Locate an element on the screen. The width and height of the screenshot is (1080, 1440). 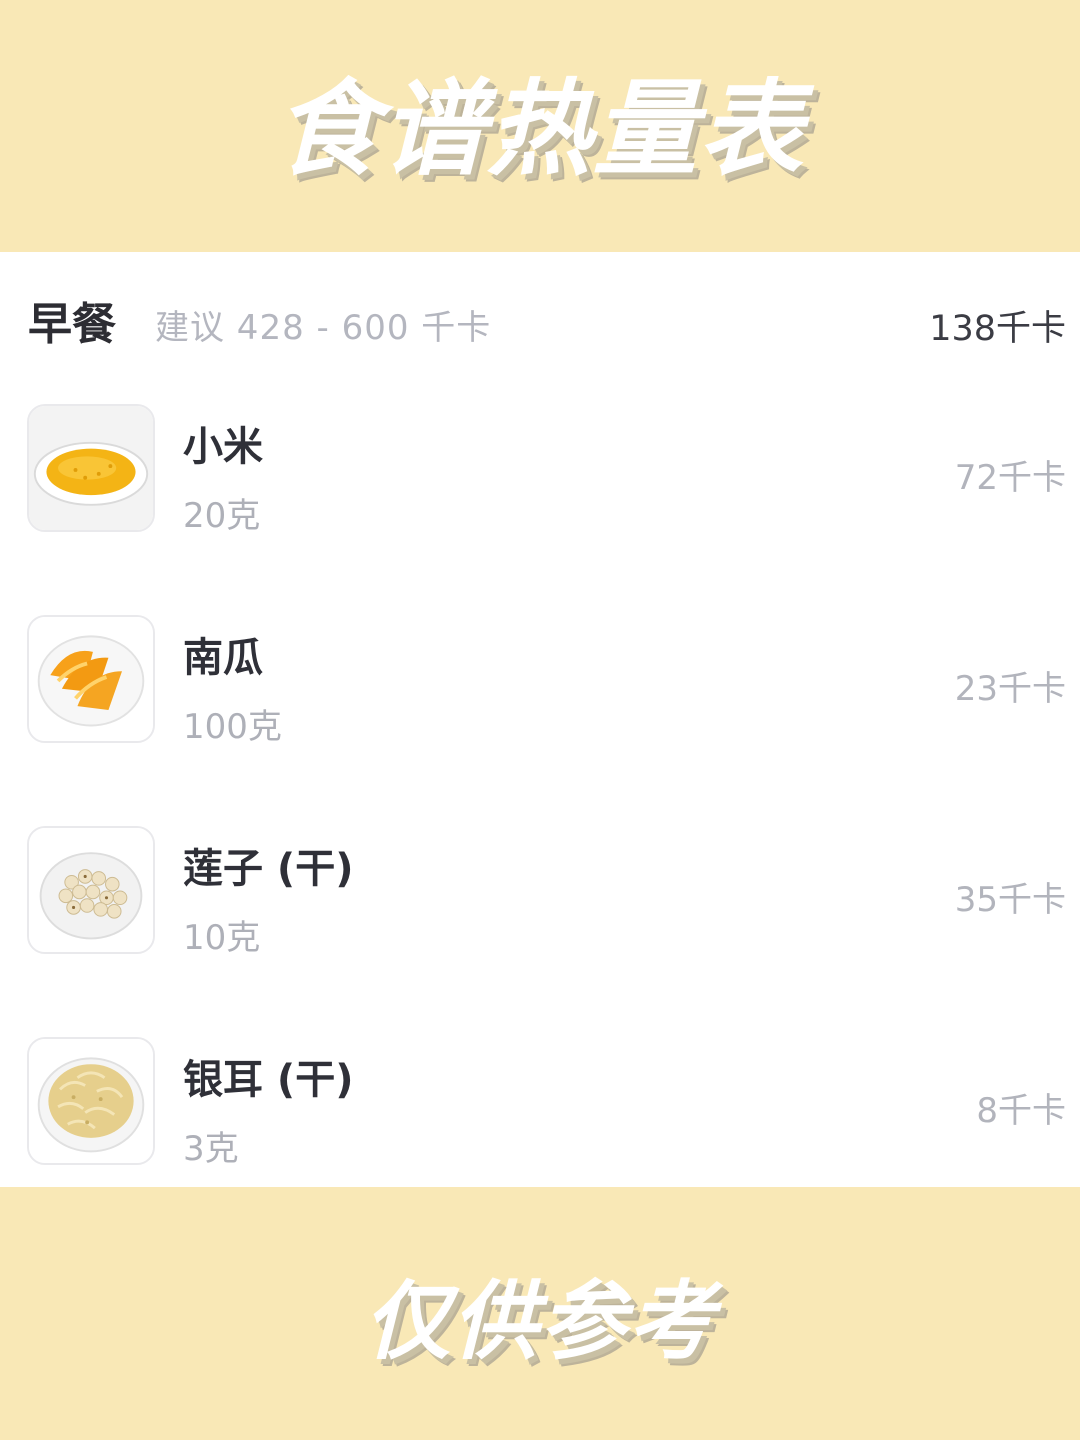
footer-note: 仅供参考 is located at coordinates (540, 1322).